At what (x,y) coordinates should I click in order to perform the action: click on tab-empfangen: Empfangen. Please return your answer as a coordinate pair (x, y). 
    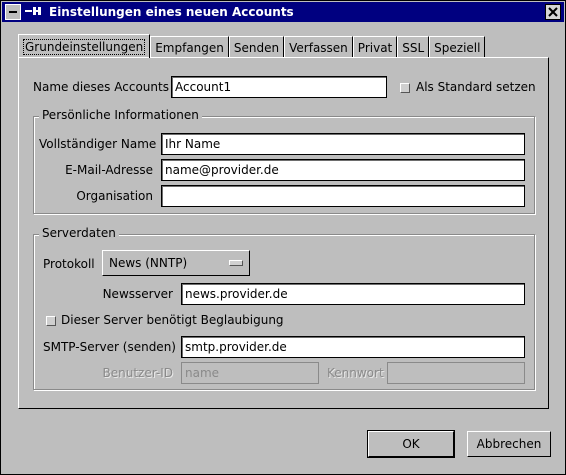
    Looking at the image, I should click on (189, 47).